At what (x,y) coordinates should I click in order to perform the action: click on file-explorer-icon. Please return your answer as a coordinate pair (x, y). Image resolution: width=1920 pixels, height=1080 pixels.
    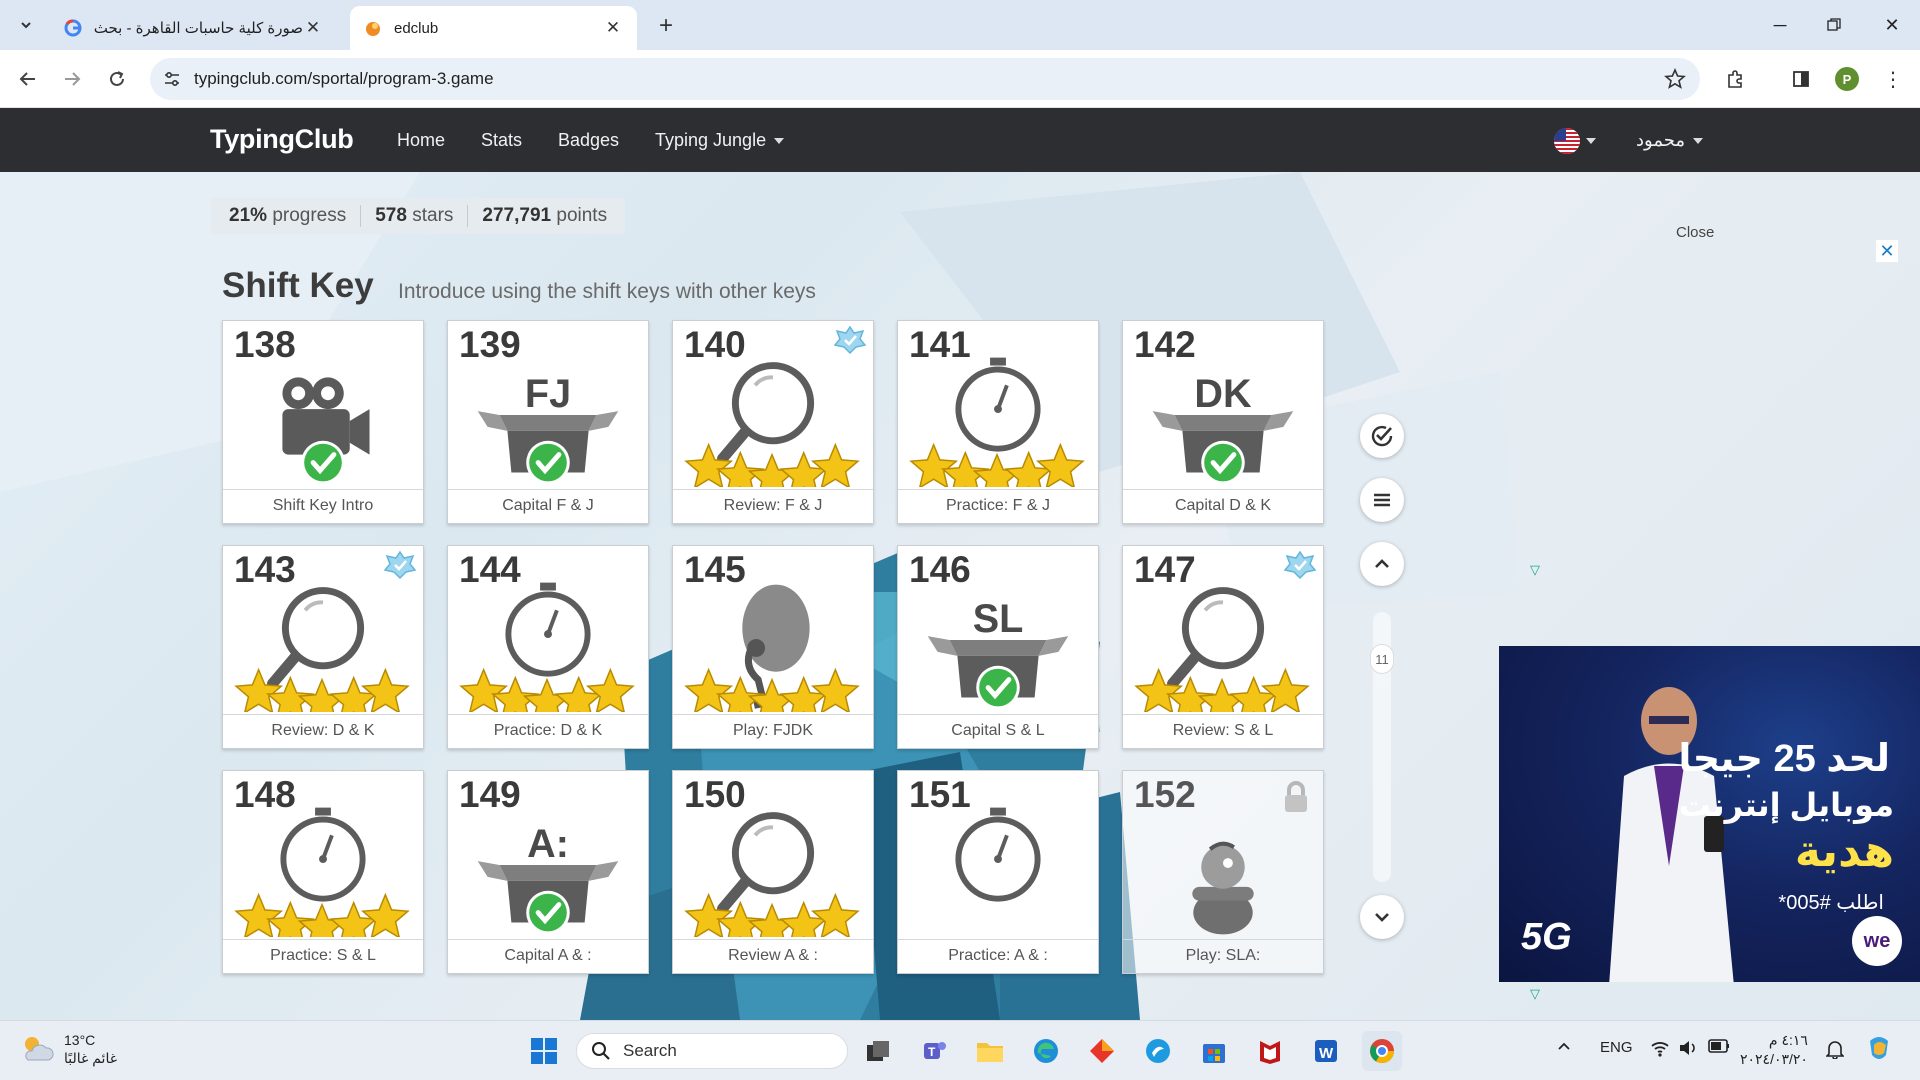
    Looking at the image, I should click on (990, 1051).